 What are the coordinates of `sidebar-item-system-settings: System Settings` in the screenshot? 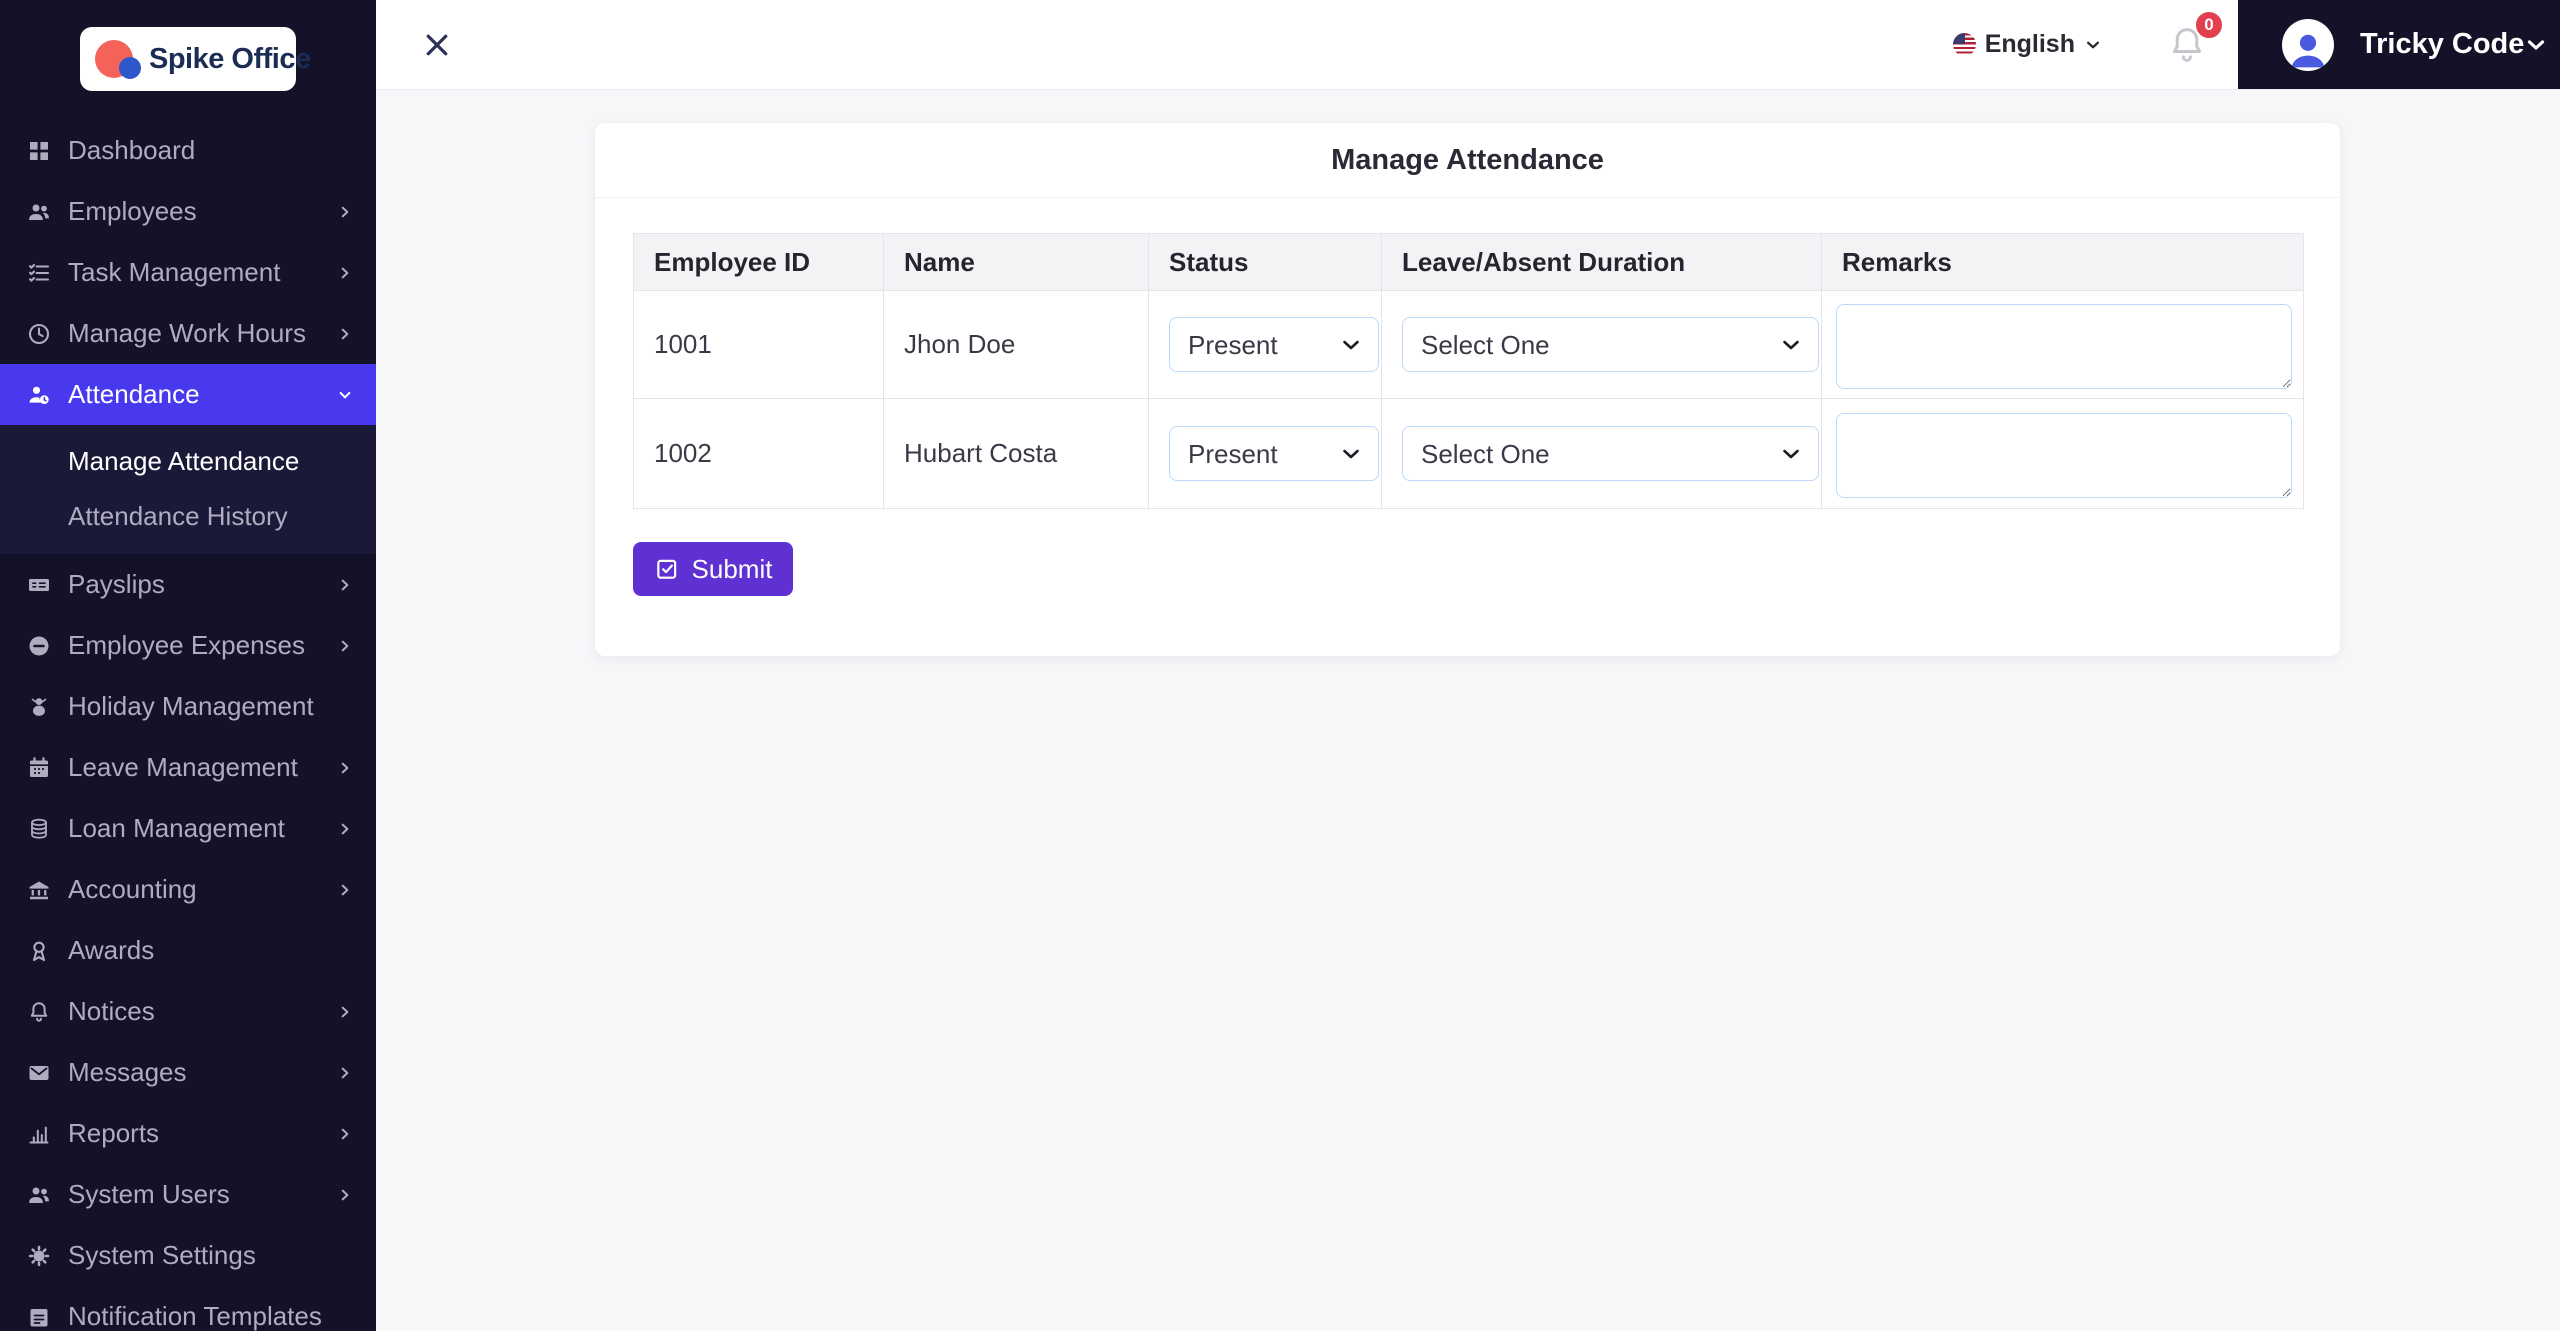 It's located at (188, 1255).